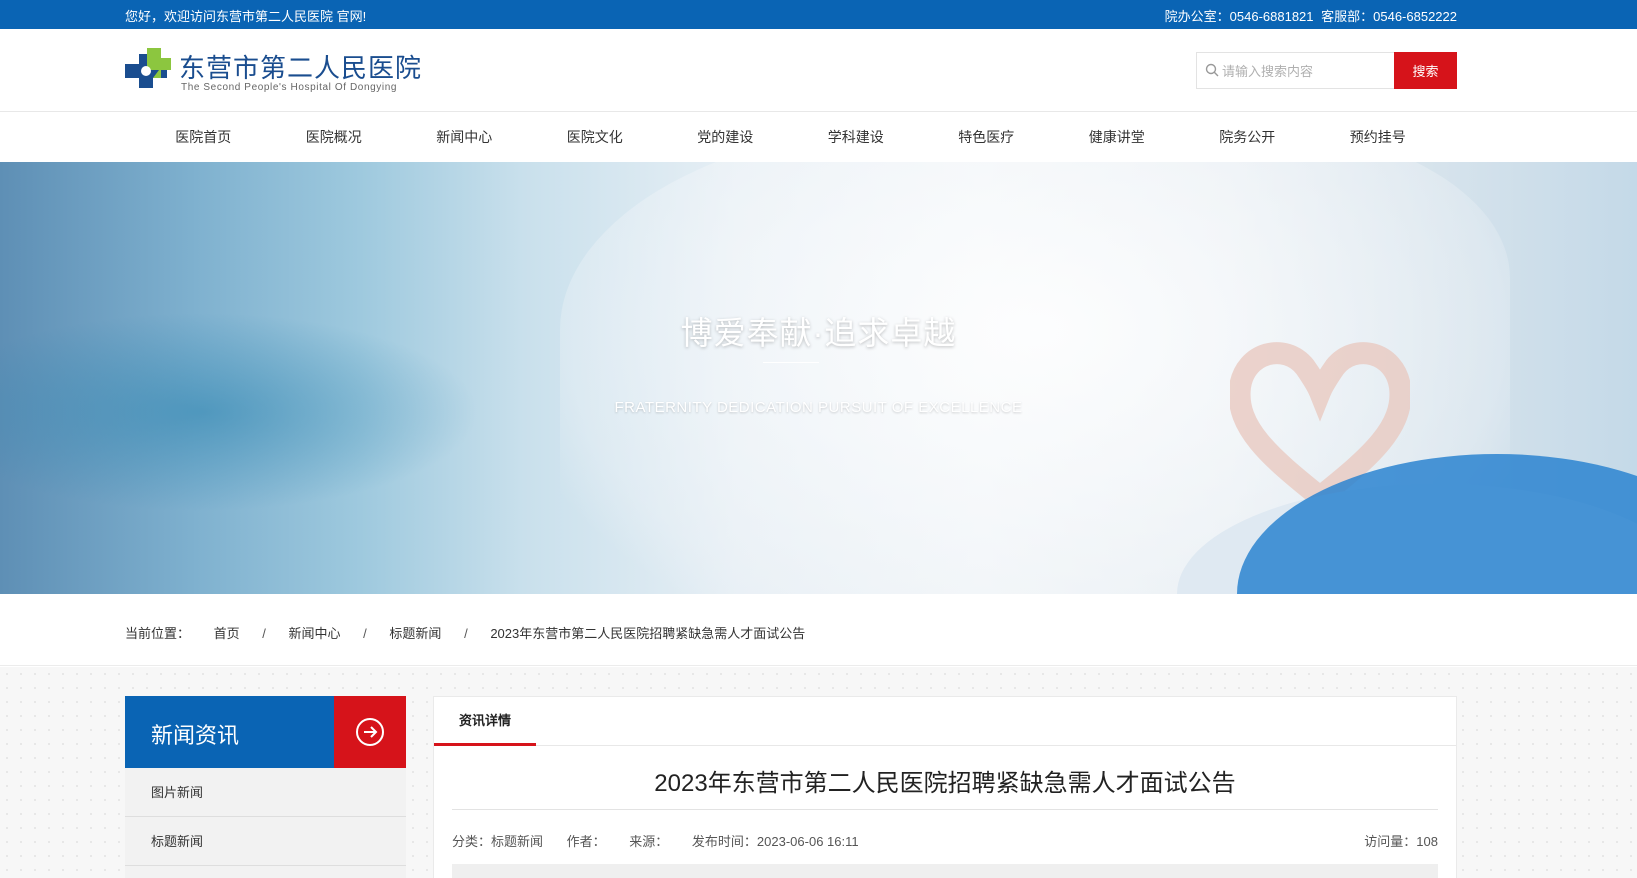  I want to click on article-source: 来源：, so click(649, 841).